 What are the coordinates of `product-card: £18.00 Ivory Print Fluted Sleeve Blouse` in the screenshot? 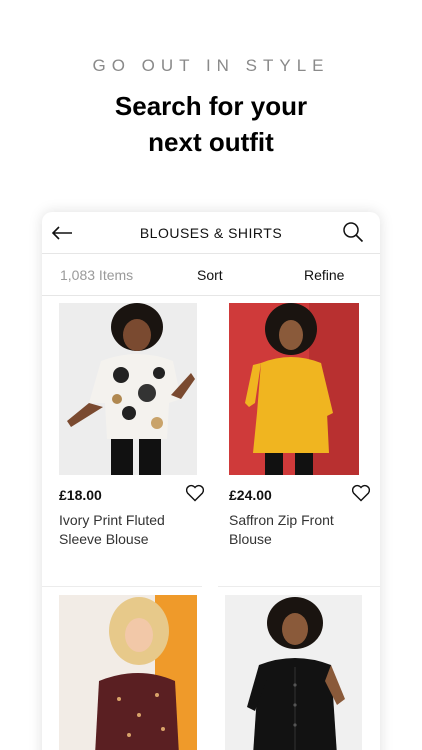 It's located at (136, 425).